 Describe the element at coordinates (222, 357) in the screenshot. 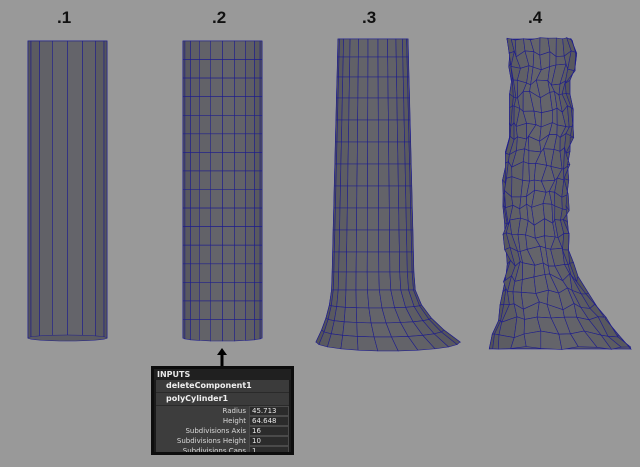

I see `arrow-up-icon` at that location.